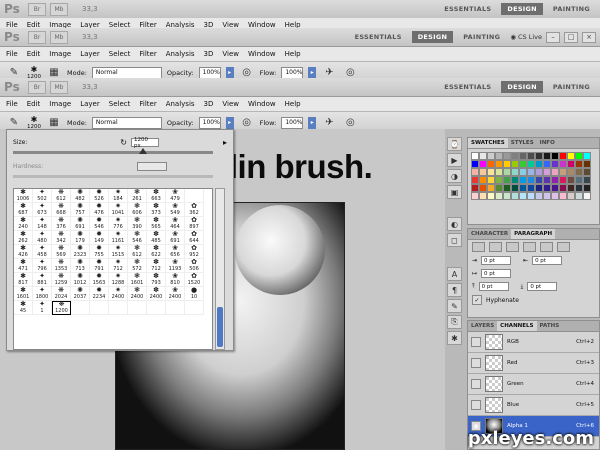 This screenshot has height=450, width=600. What do you see at coordinates (454, 144) in the screenshot?
I see `history-icon: ⌚` at bounding box center [454, 144].